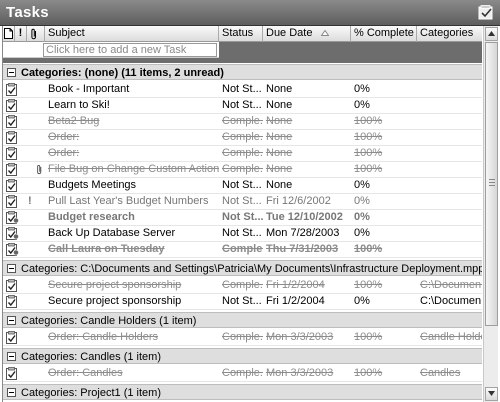 The image size is (500, 402). What do you see at coordinates (384, 34) in the screenshot?
I see `column-header-percent-complete: % Complete` at bounding box center [384, 34].